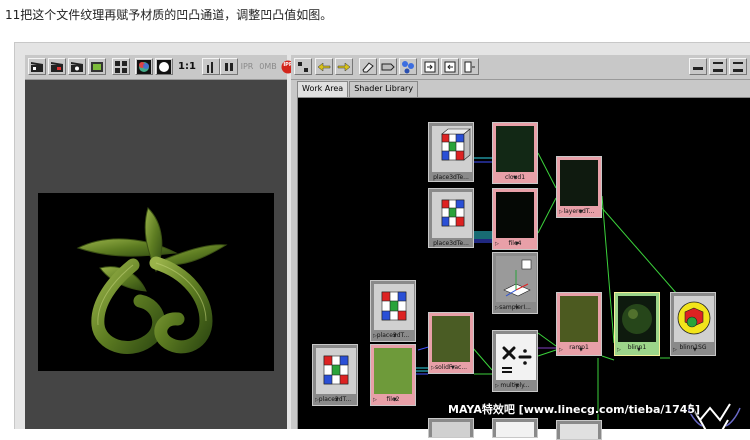 Image resolution: width=750 pixels, height=440 pixels. I want to click on hypershade-node-file2: file2 ▷ ▼, so click(393, 375).